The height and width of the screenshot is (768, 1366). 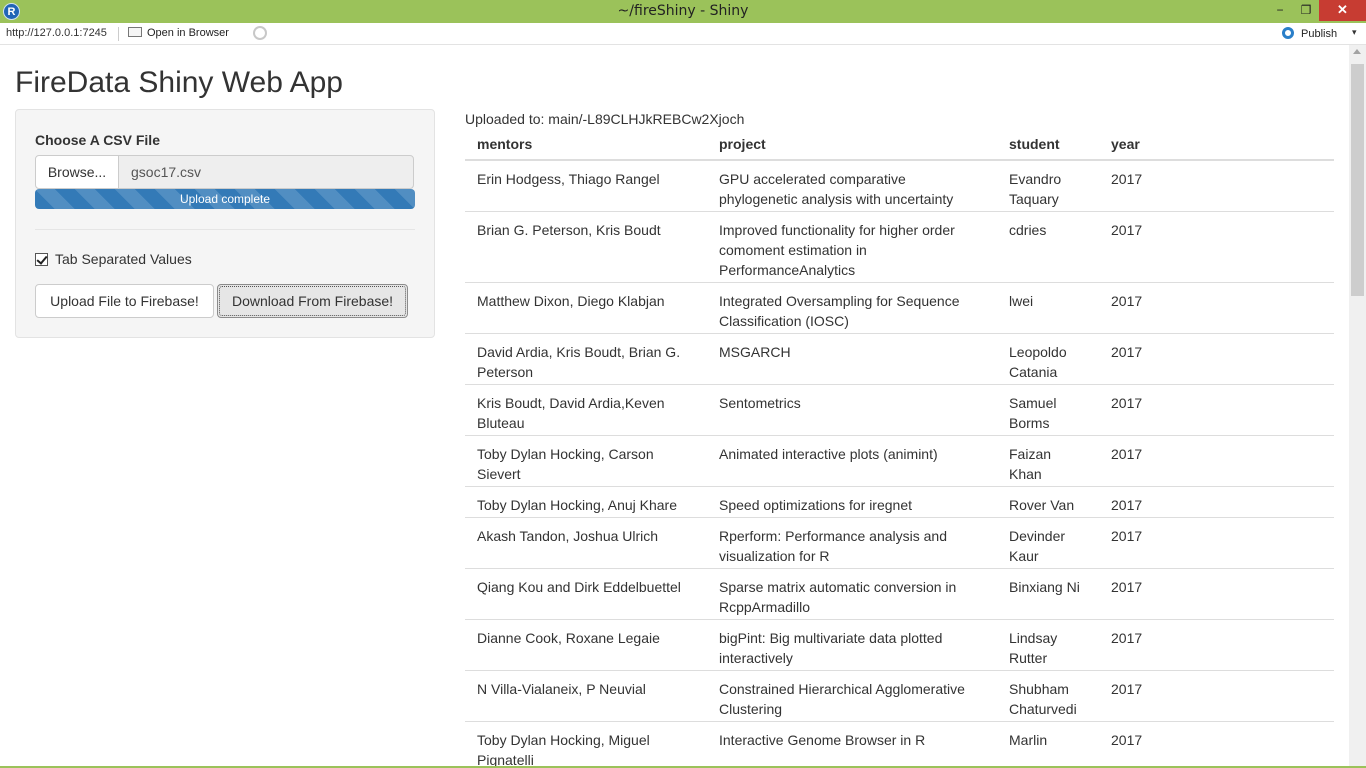 What do you see at coordinates (135, 32) in the screenshot?
I see `browser-window-icon` at bounding box center [135, 32].